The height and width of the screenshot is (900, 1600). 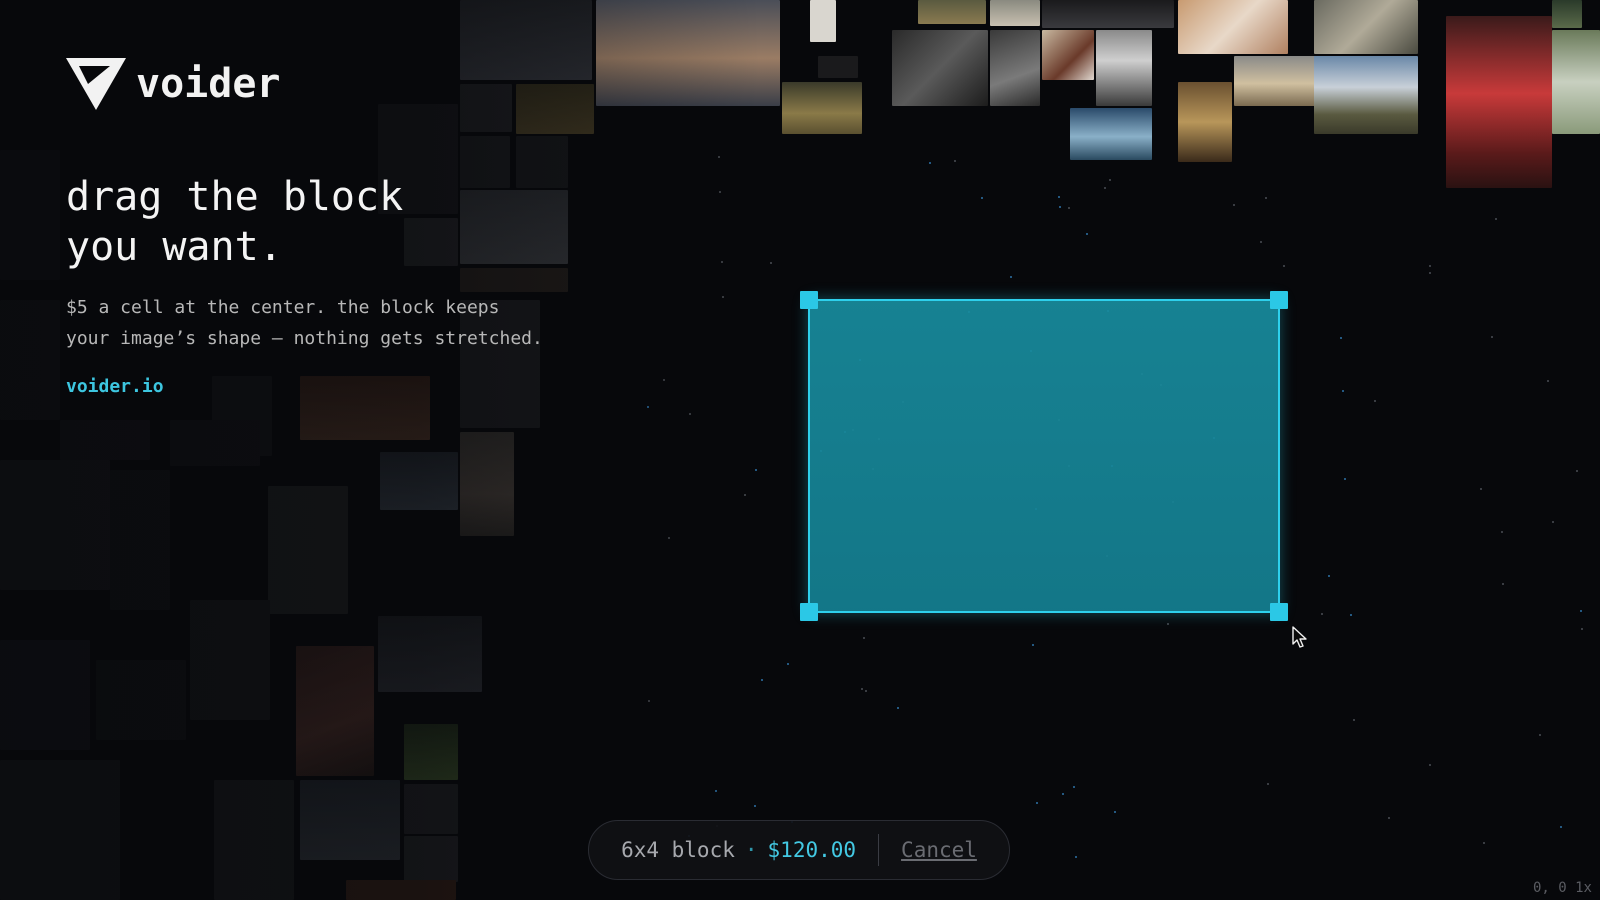 What do you see at coordinates (678, 850) in the screenshot?
I see `block-size-label: 6x4 block` at bounding box center [678, 850].